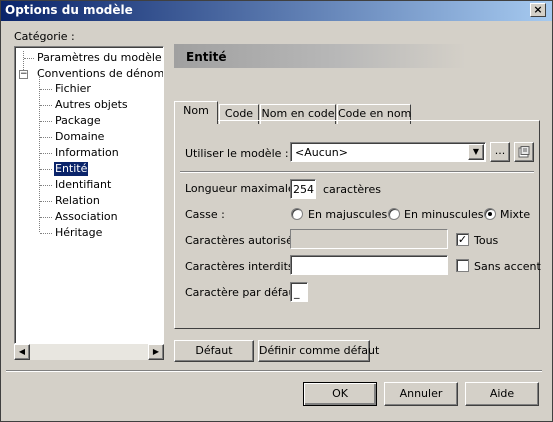  What do you see at coordinates (297, 214) in the screenshot?
I see `radio-uppercase` at bounding box center [297, 214].